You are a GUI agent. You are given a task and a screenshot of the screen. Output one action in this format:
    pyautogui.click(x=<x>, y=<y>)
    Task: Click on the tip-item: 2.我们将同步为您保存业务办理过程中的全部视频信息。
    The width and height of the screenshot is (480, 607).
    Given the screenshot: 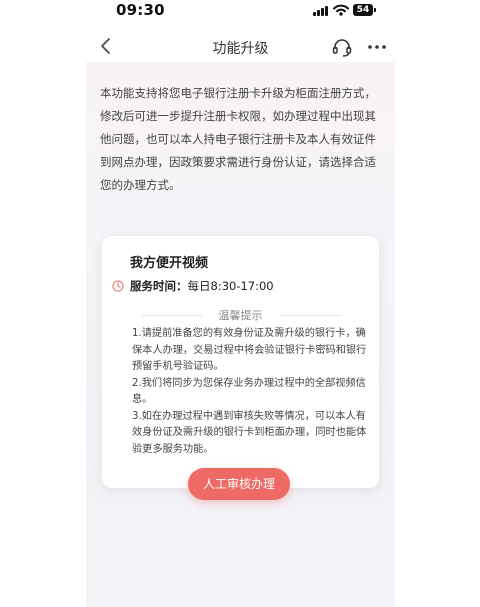 What is the action you would take?
    pyautogui.click(x=249, y=391)
    